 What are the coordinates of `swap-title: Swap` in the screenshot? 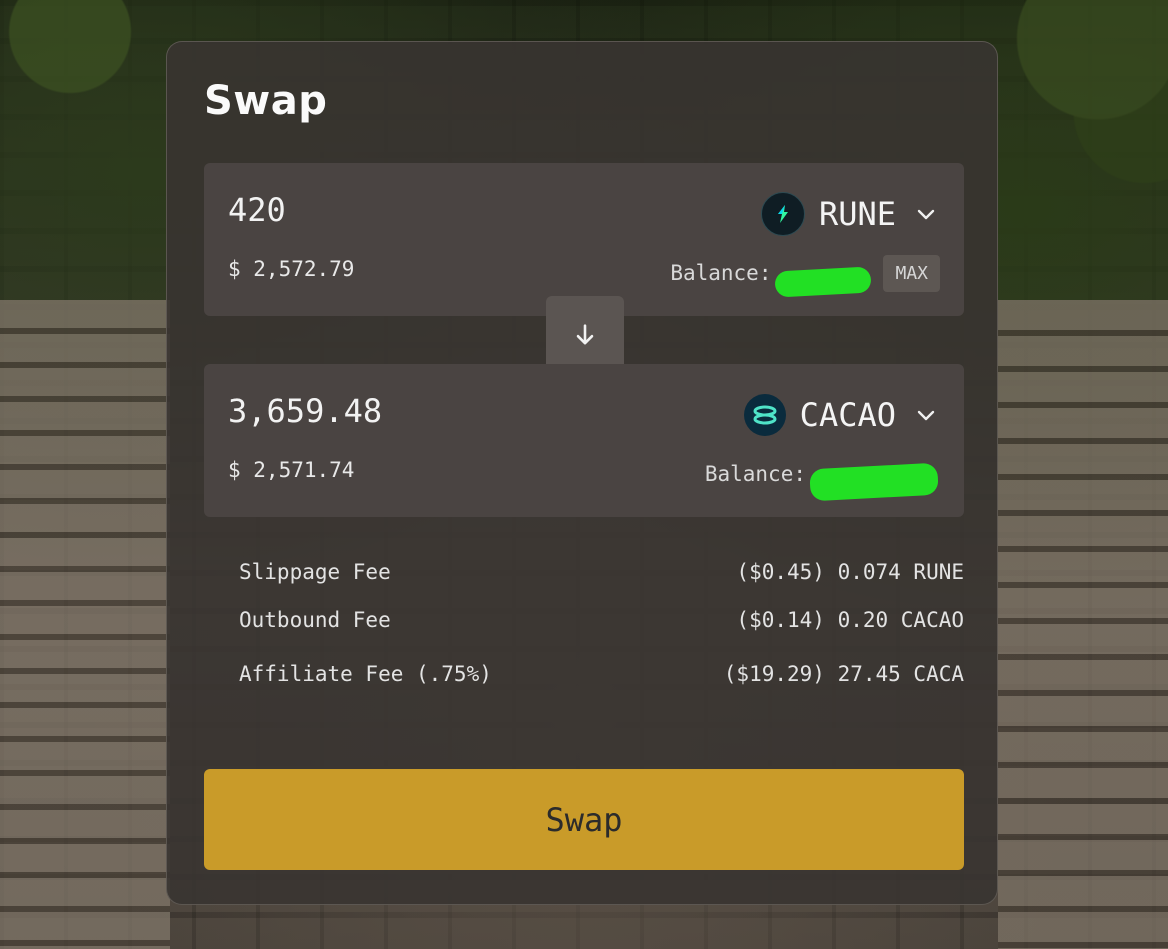 It's located at (266, 101).